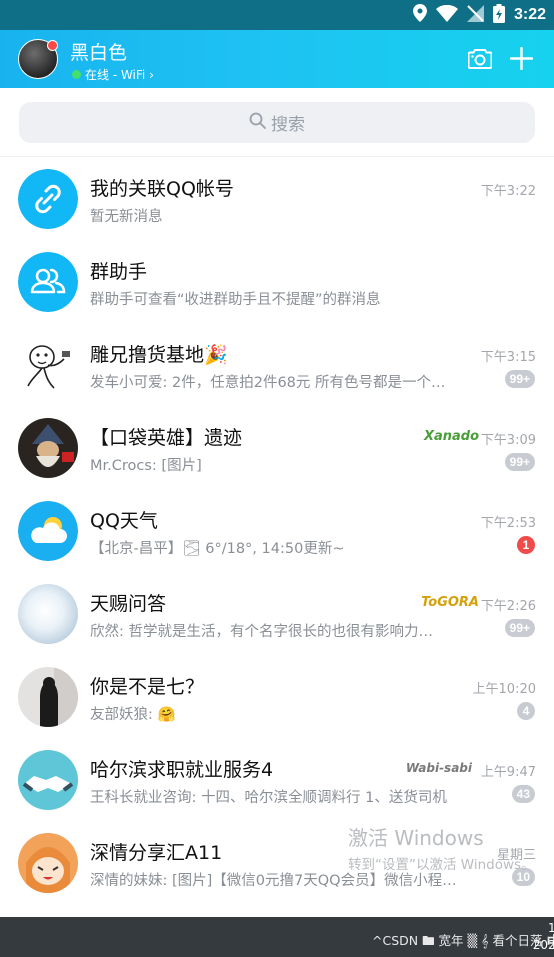 The image size is (554, 957). Describe the element at coordinates (419, 15) in the screenshot. I see `location-icon` at that location.